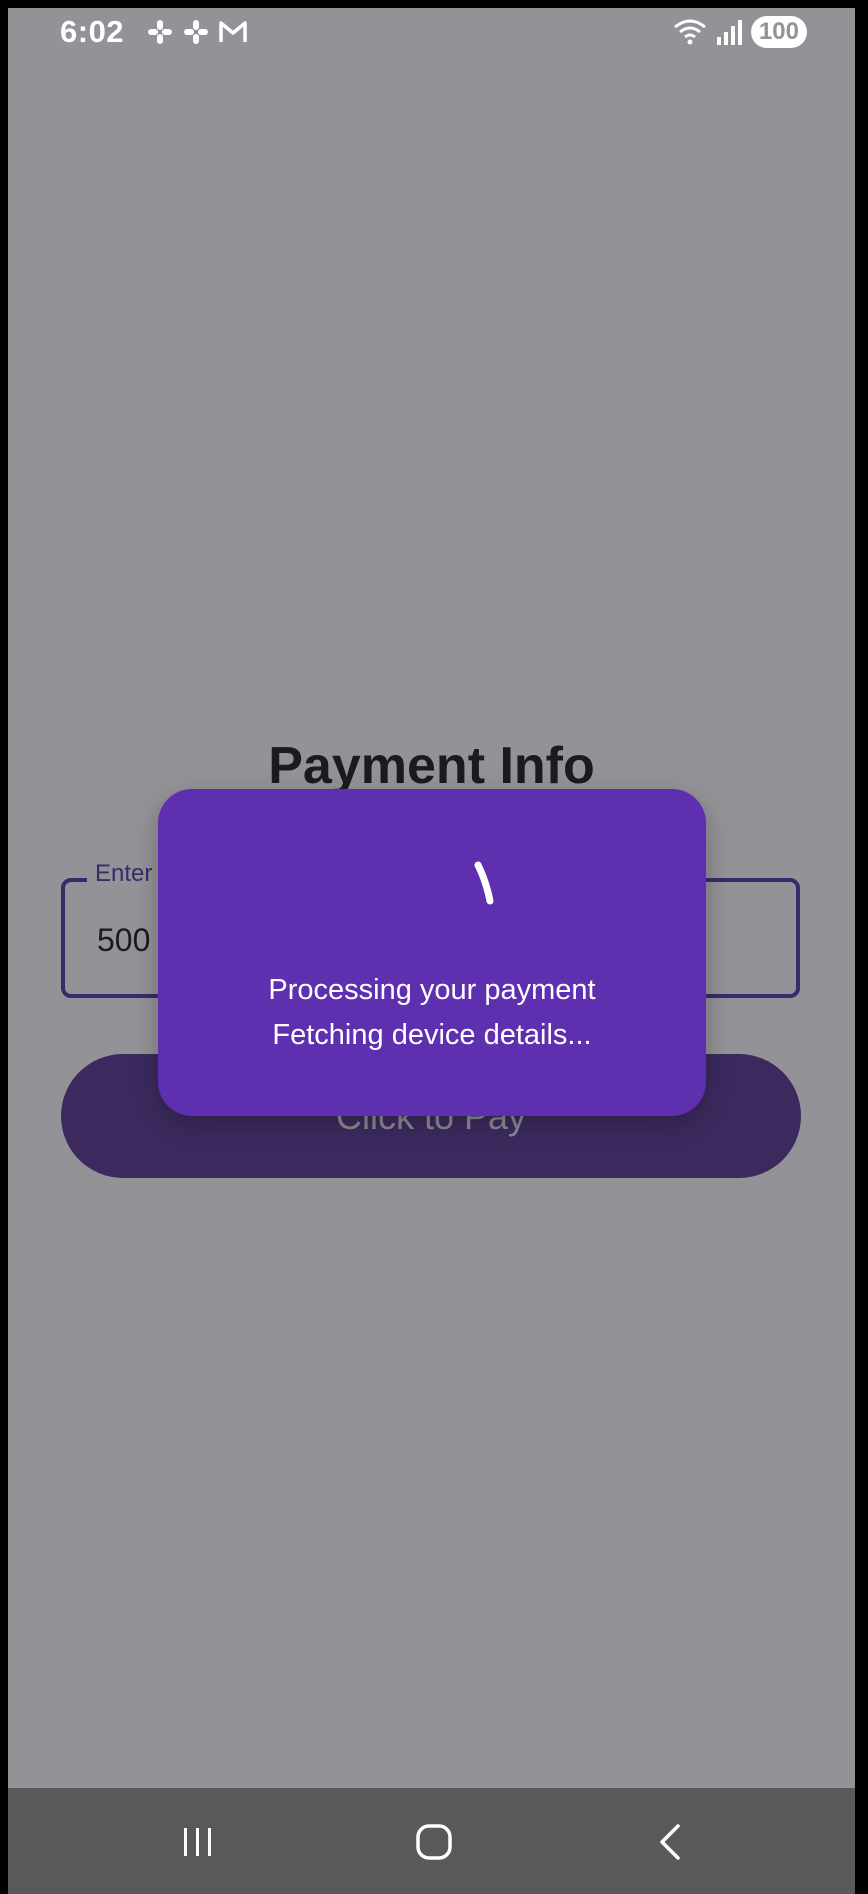 This screenshot has height=1894, width=868. What do you see at coordinates (198, 1842) in the screenshot?
I see `recents-icon` at bounding box center [198, 1842].